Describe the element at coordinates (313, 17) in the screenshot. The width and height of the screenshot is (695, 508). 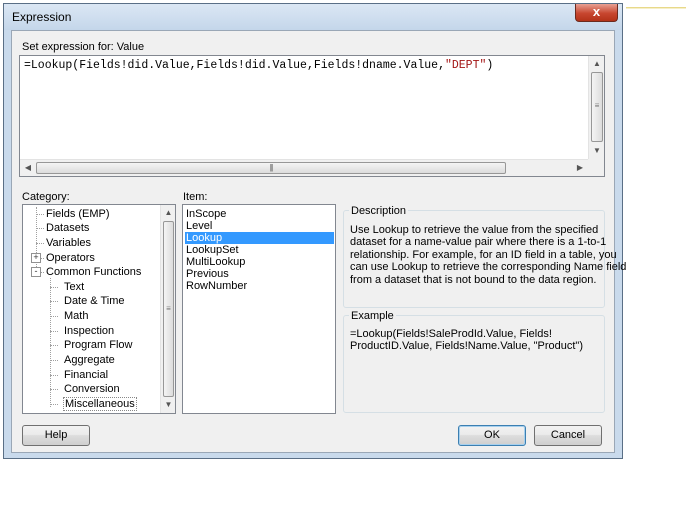
I see `title-bar: Expression x` at that location.